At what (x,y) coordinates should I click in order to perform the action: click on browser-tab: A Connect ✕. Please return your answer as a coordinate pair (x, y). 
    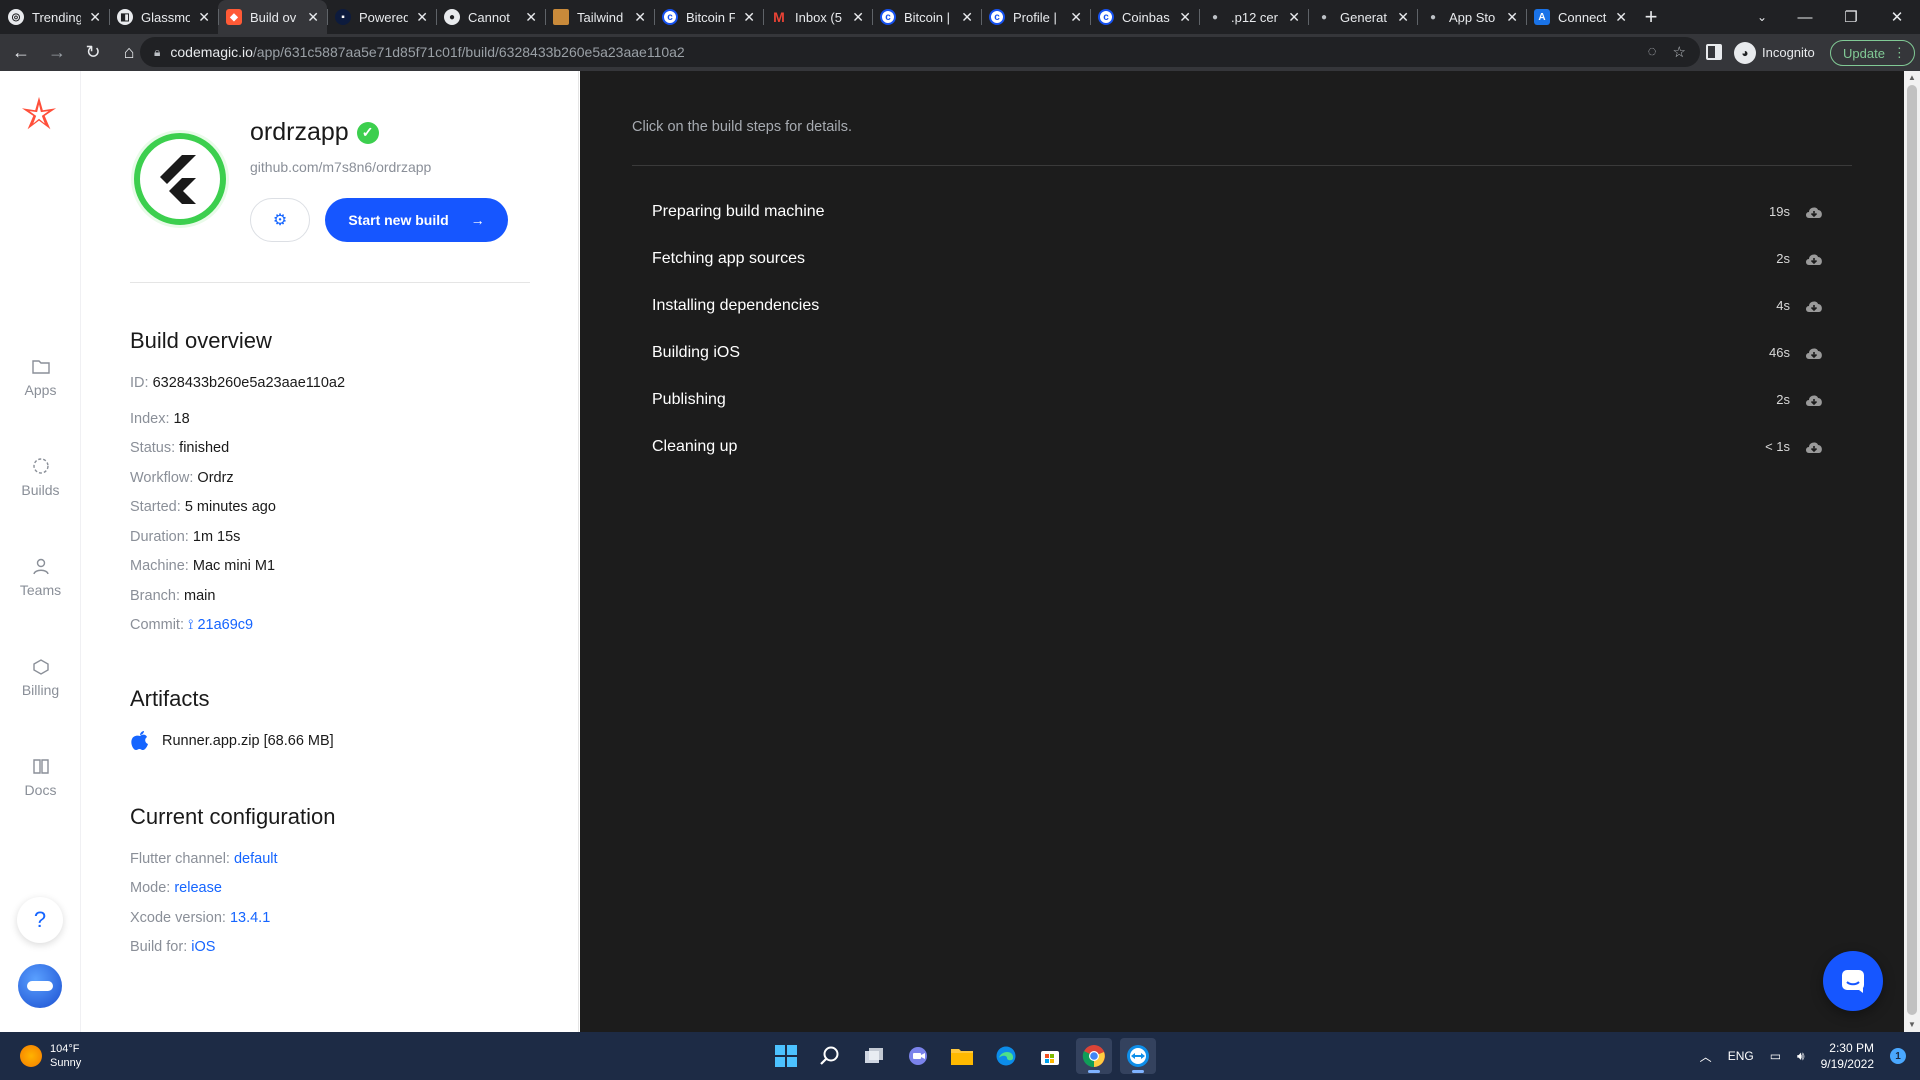
    Looking at the image, I should click on (1580, 17).